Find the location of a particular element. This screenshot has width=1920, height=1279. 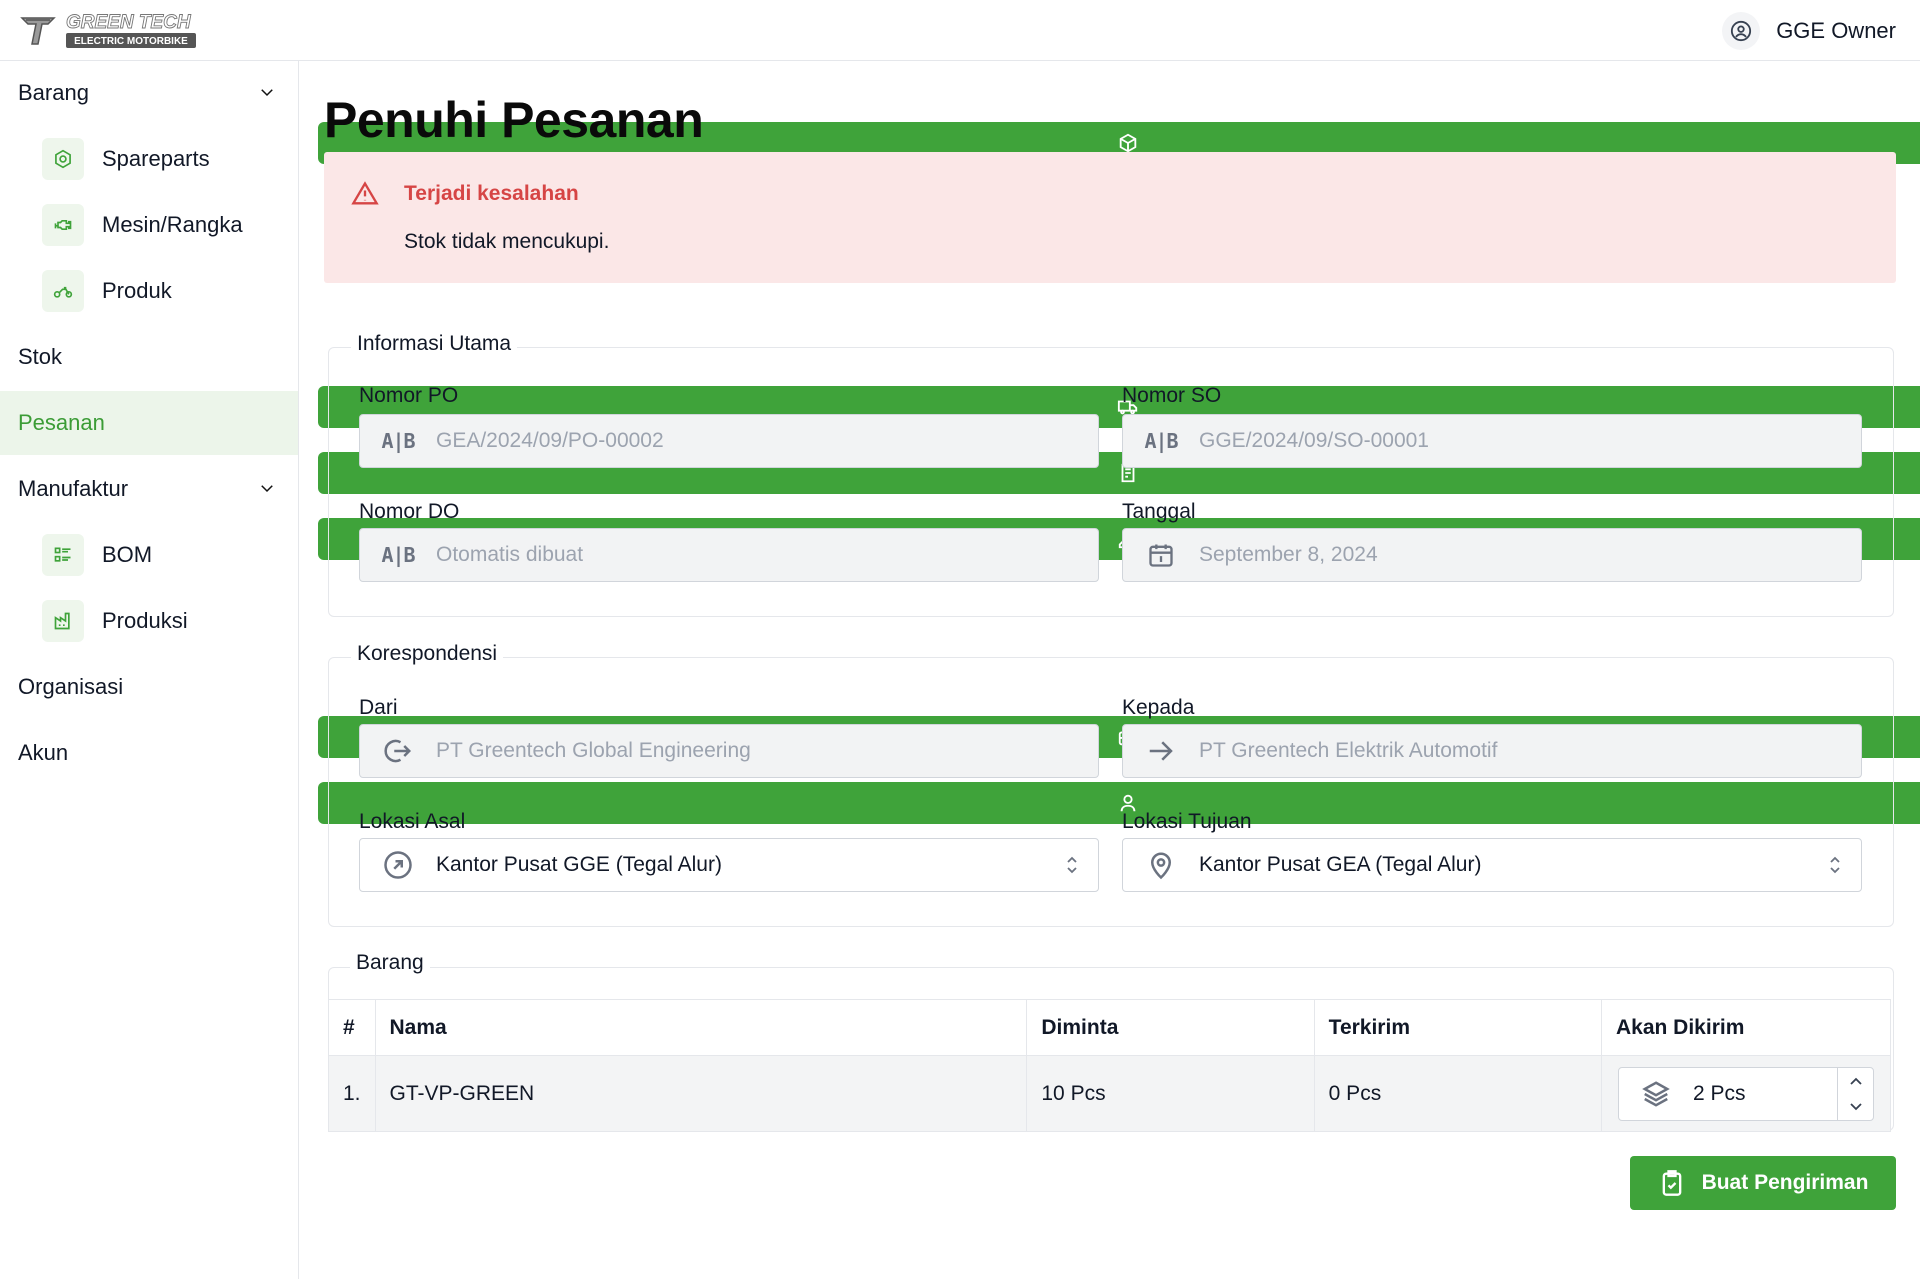

factory-icon is located at coordinates (63, 621).